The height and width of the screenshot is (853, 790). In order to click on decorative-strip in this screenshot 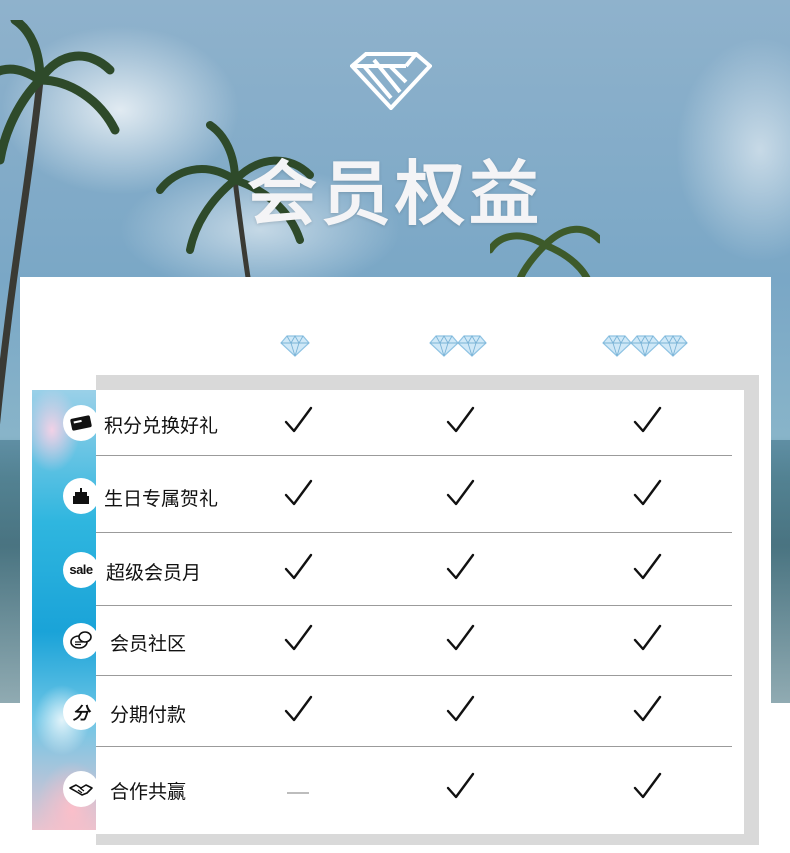, I will do `click(64, 610)`.